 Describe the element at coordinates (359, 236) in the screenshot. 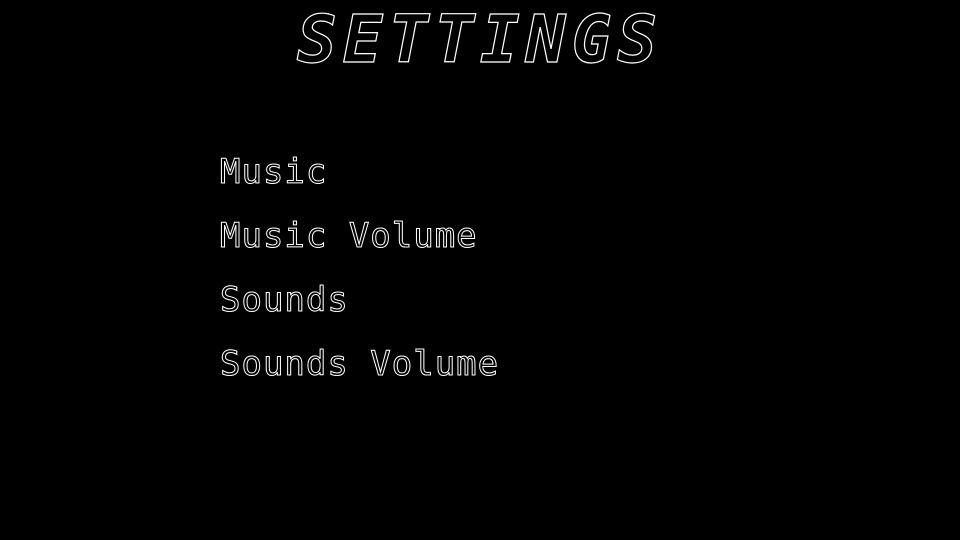

I see `menu-item-music-volume: Music Volume` at that location.